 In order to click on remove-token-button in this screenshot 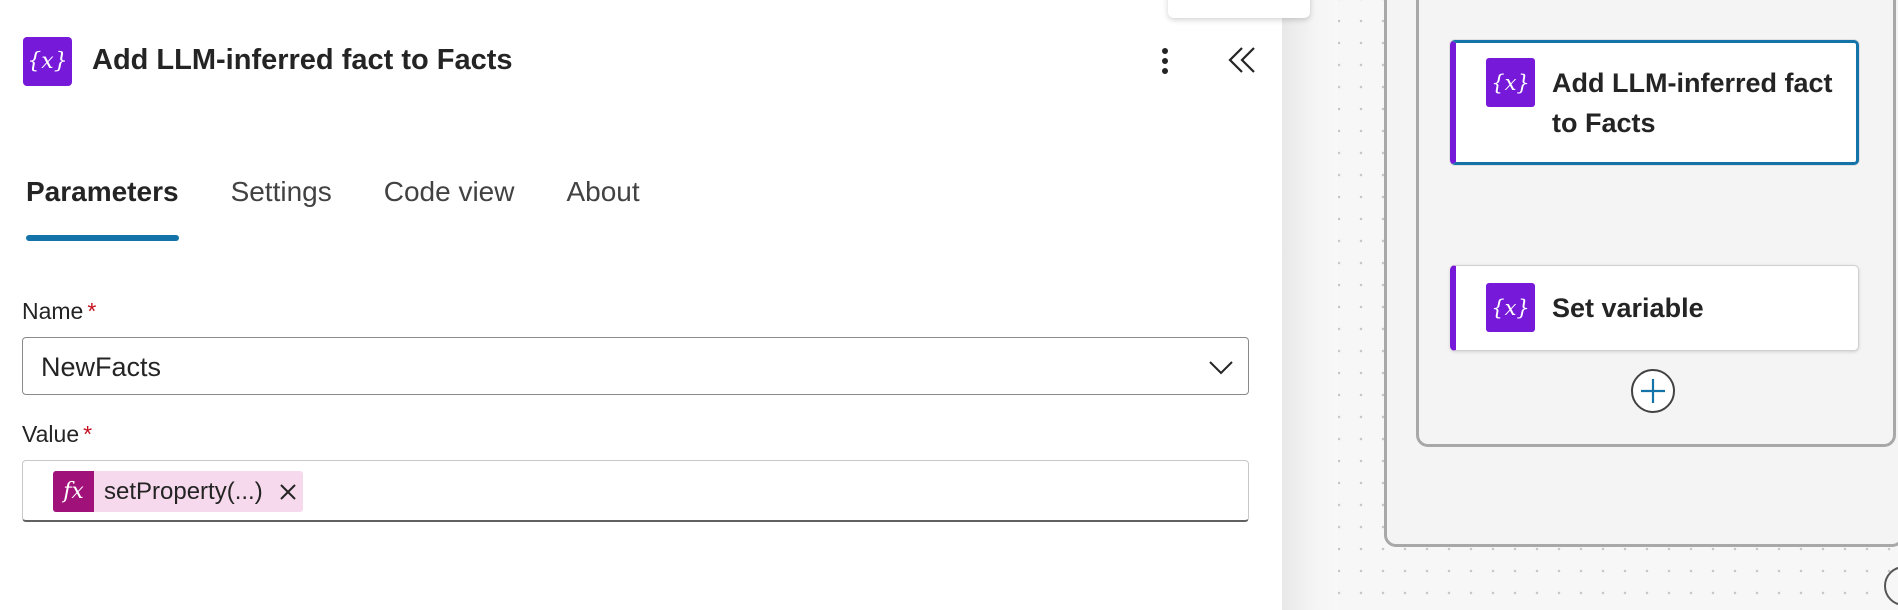, I will do `click(288, 491)`.